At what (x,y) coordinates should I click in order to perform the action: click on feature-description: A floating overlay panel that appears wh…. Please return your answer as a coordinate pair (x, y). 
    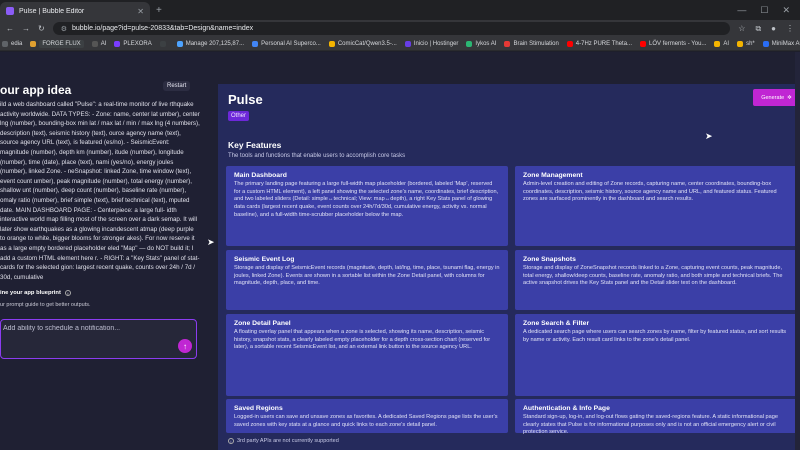
    Looking at the image, I should click on (362, 340).